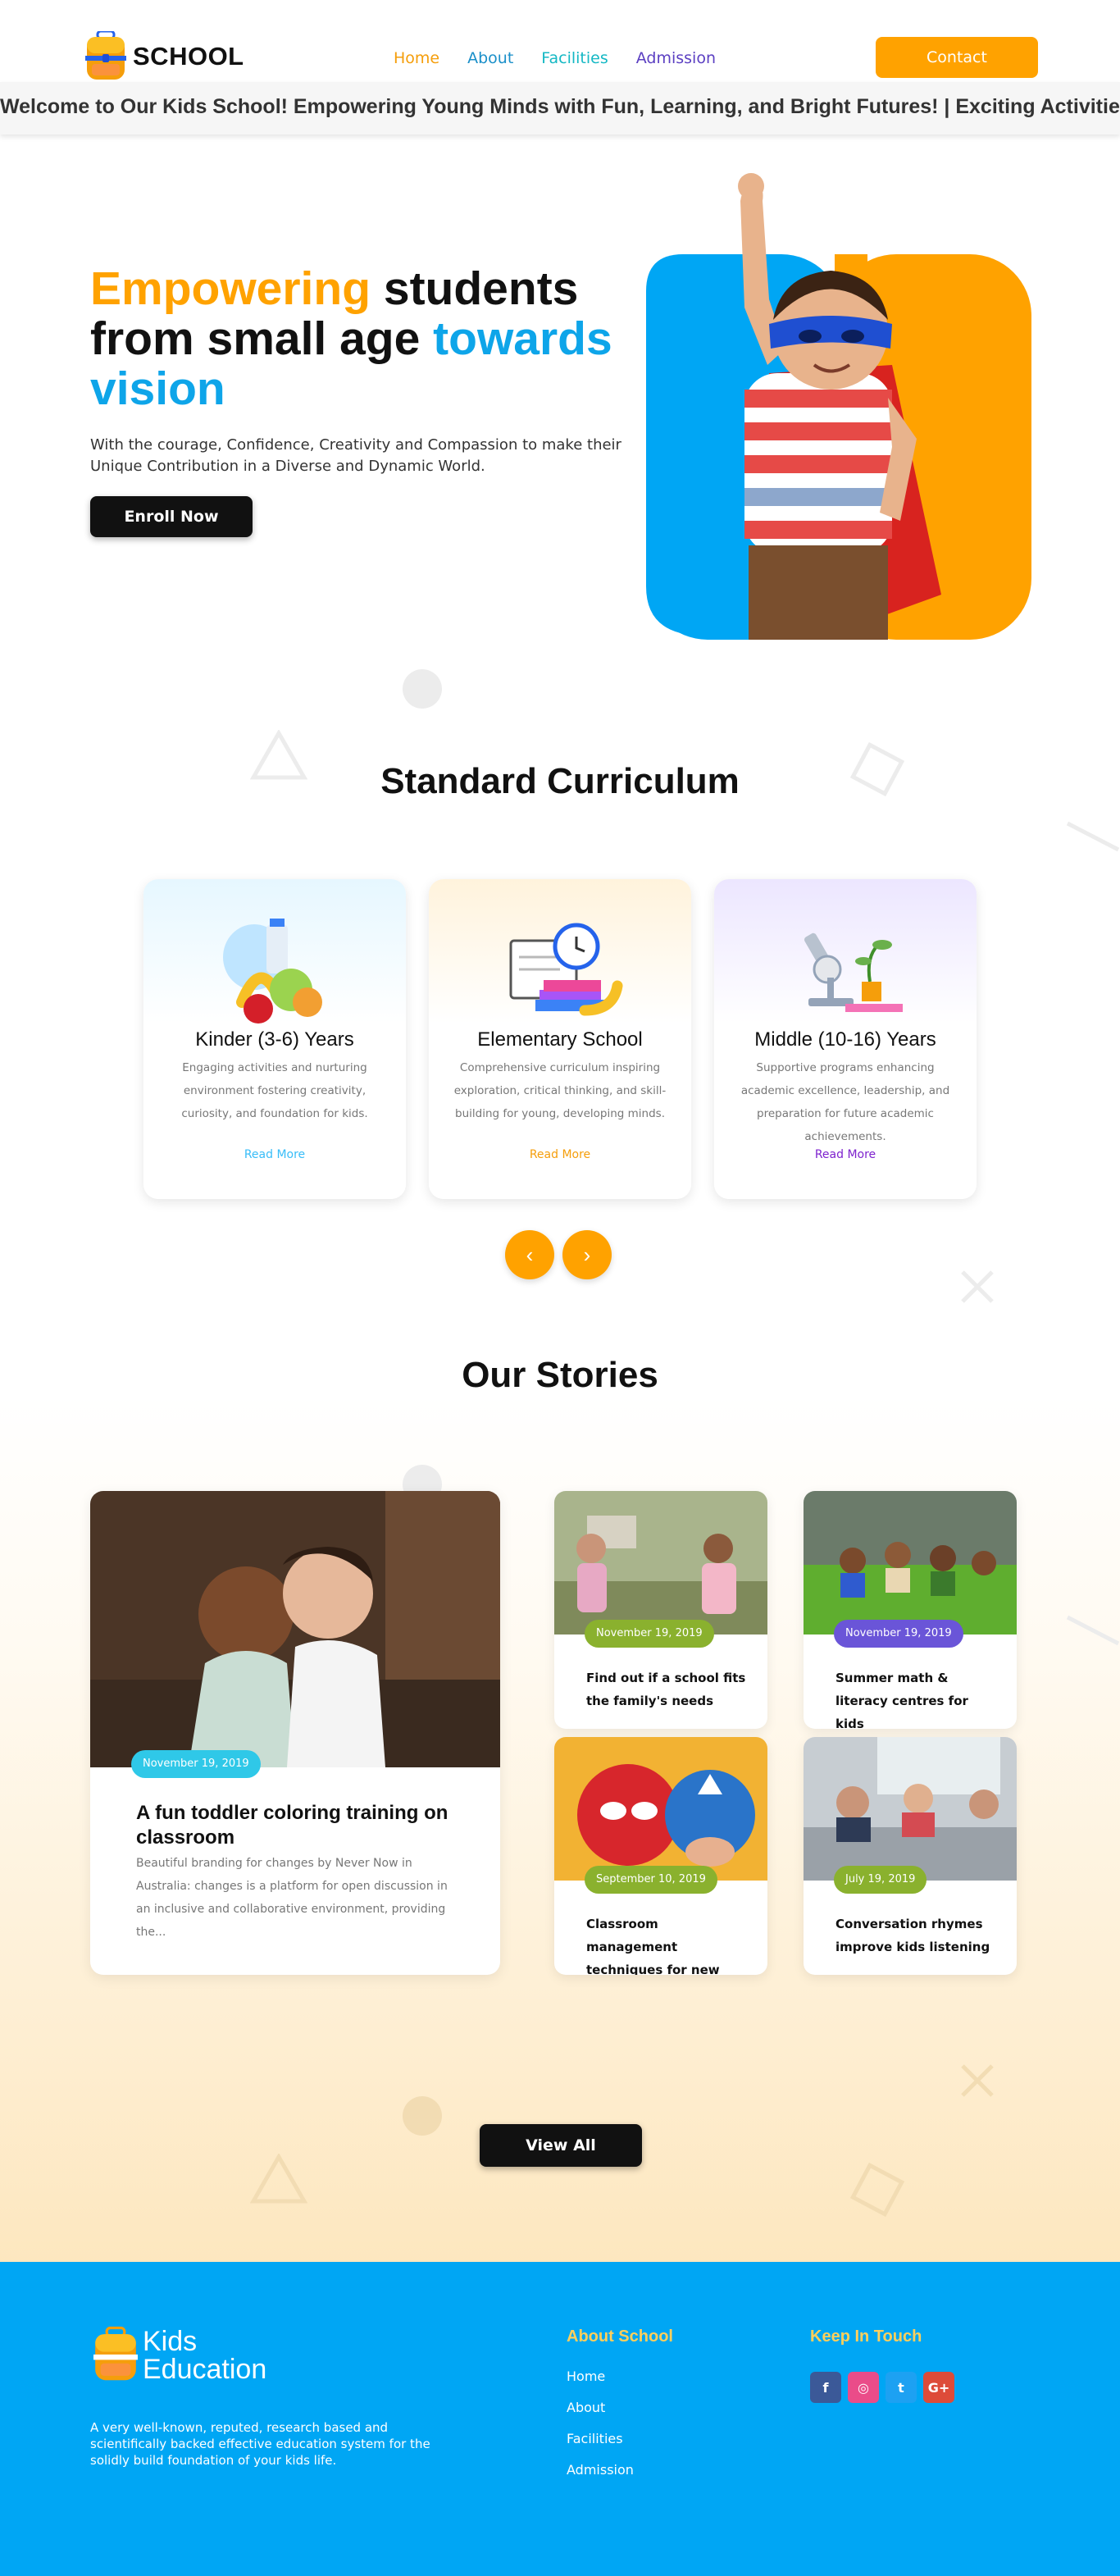  What do you see at coordinates (586, 2407) in the screenshot?
I see `footer-link-about: About` at bounding box center [586, 2407].